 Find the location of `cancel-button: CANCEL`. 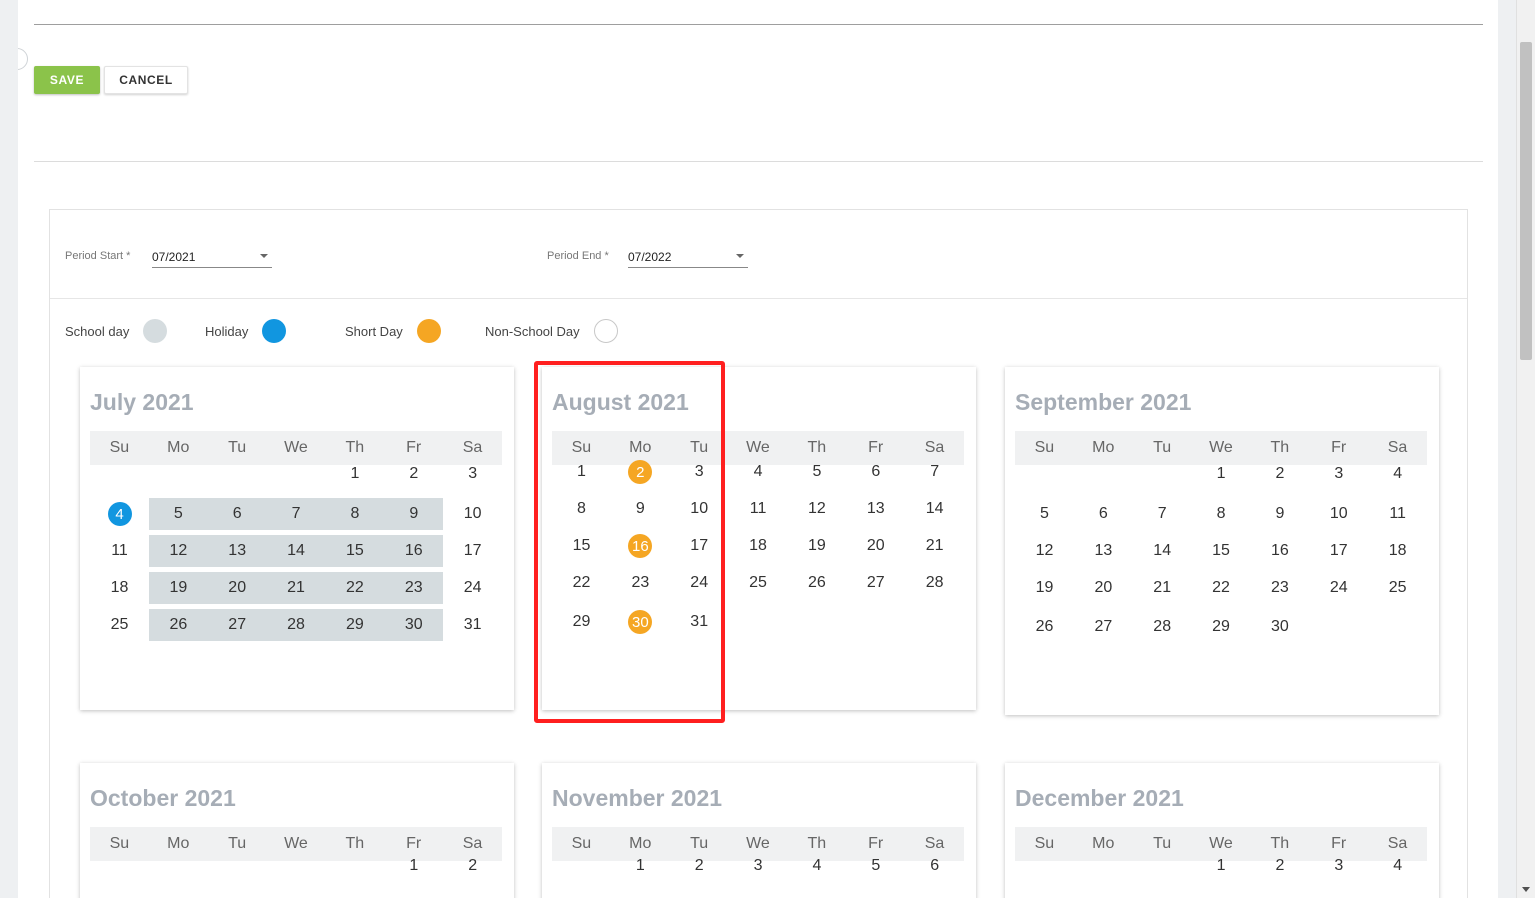

cancel-button: CANCEL is located at coordinates (146, 80).